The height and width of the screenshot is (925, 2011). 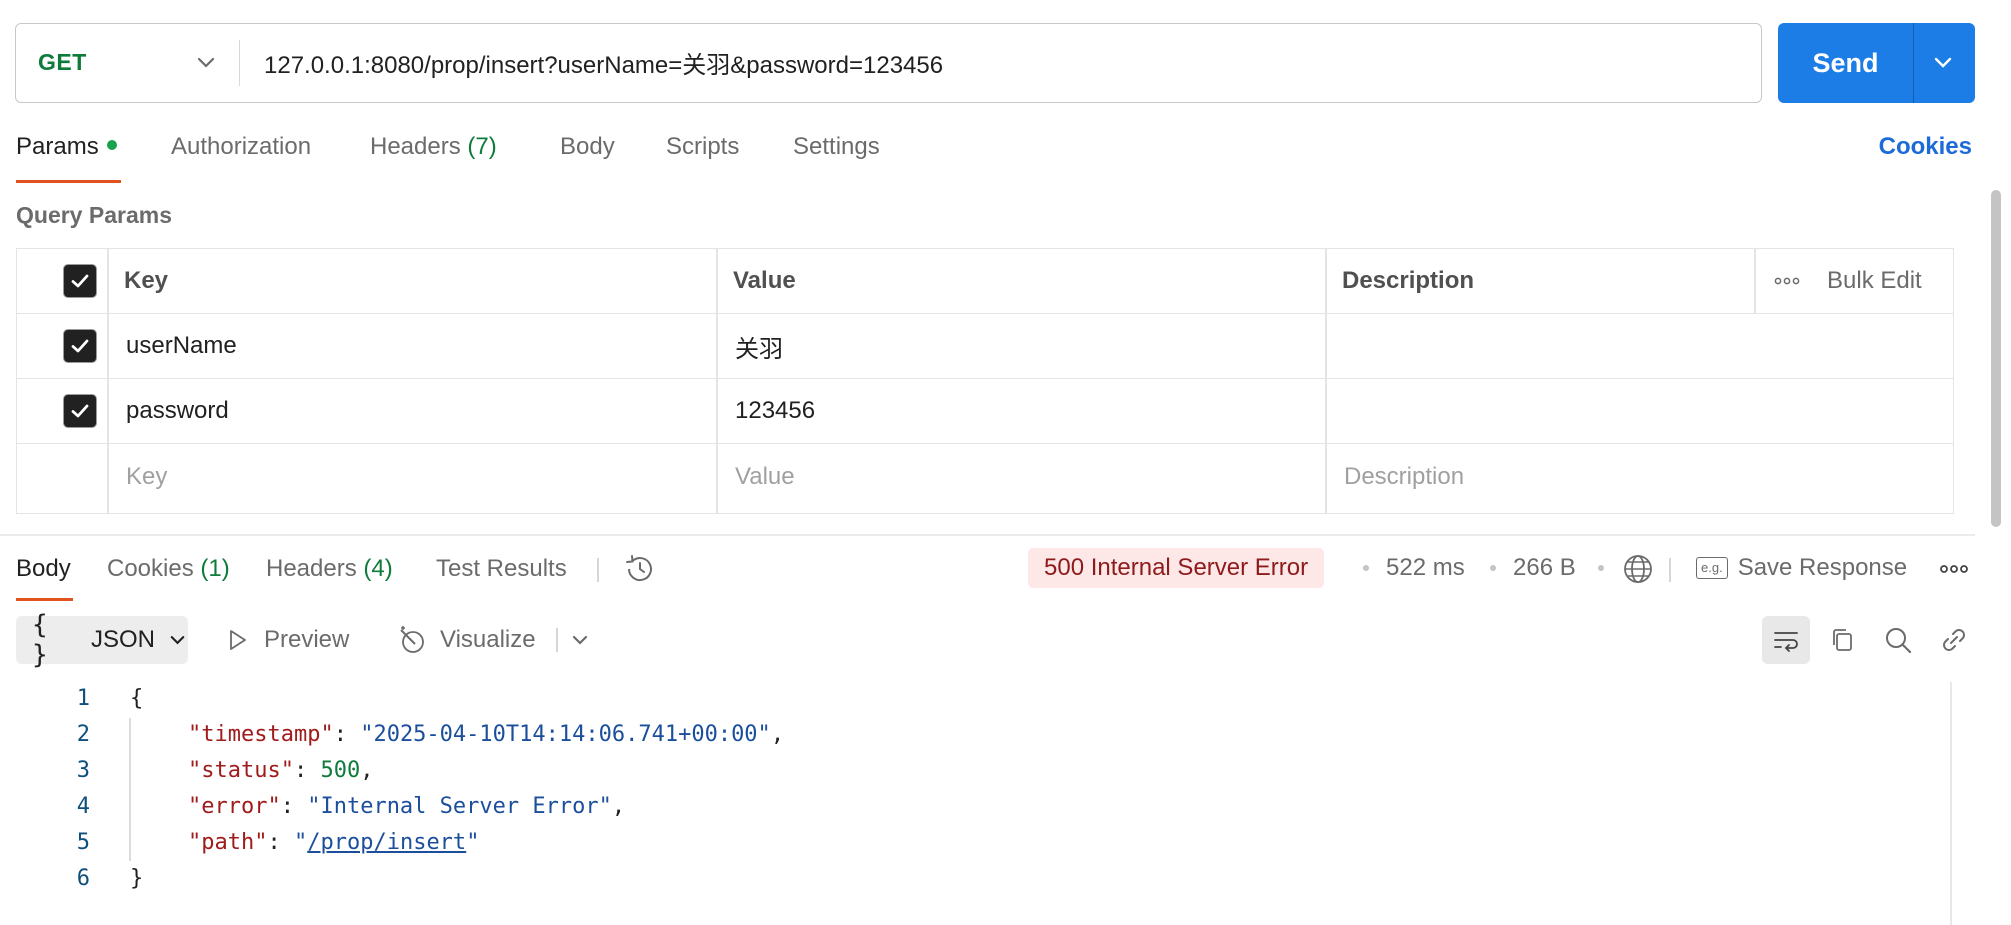 What do you see at coordinates (1404, 476) in the screenshot?
I see `description-input: Description` at bounding box center [1404, 476].